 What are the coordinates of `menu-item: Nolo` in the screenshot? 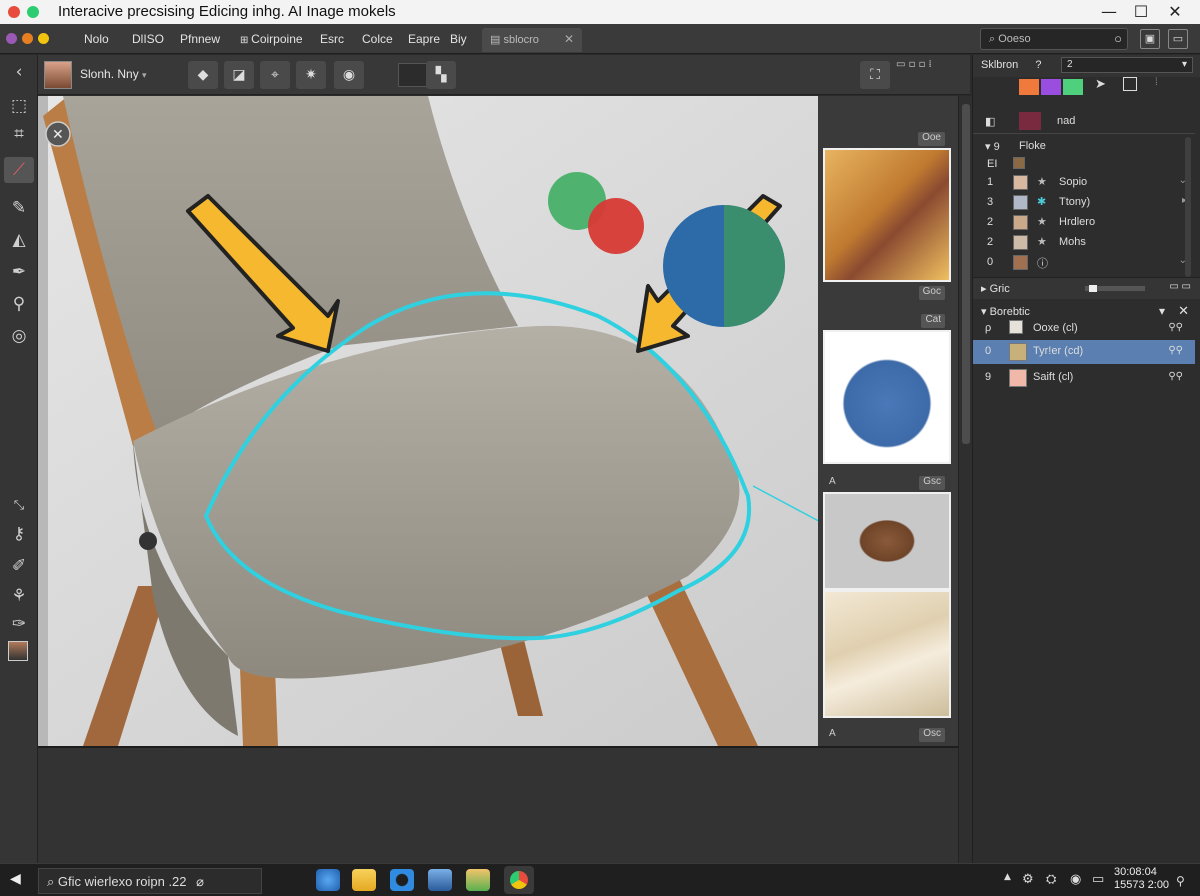 It's located at (96, 39).